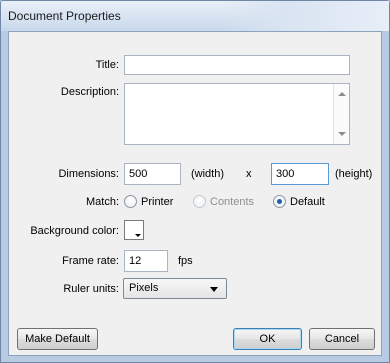  I want to click on dimensions-label: Dimensions:, so click(88, 174).